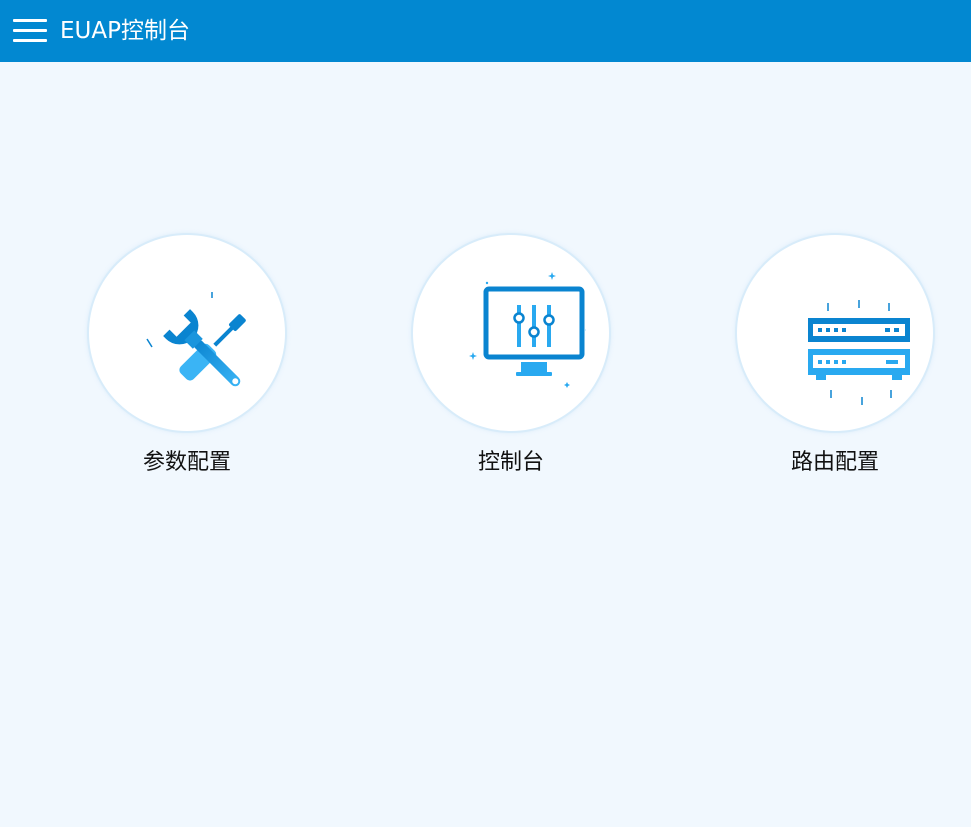 This screenshot has width=971, height=827. Describe the element at coordinates (196, 339) in the screenshot. I see `tools-icon` at that location.